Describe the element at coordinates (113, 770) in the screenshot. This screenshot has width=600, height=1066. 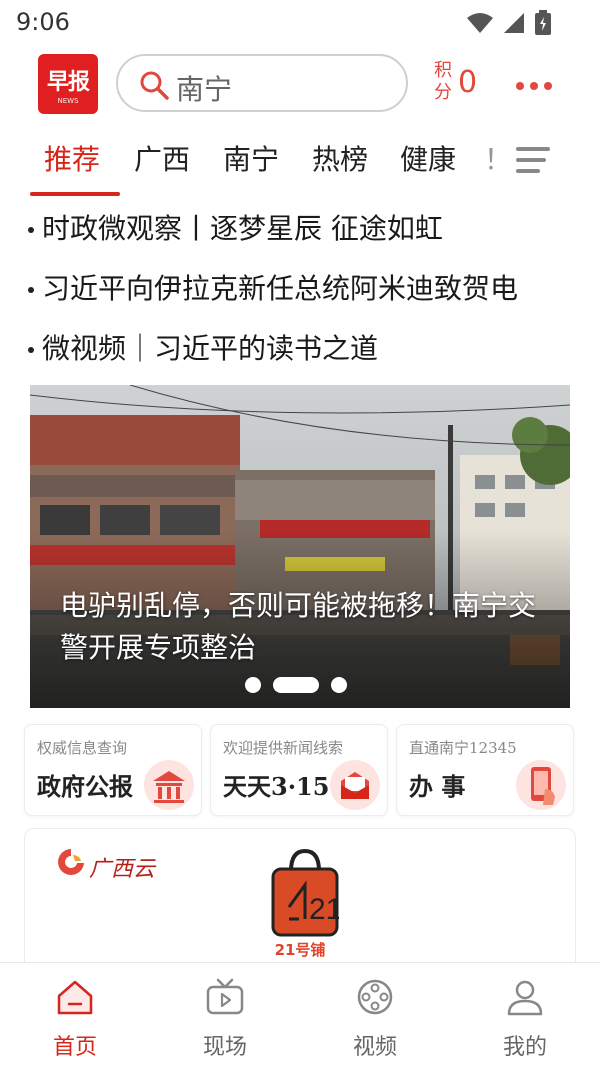
I see `service-card-gov-bulletin: 权威信息查询 政府公报` at that location.